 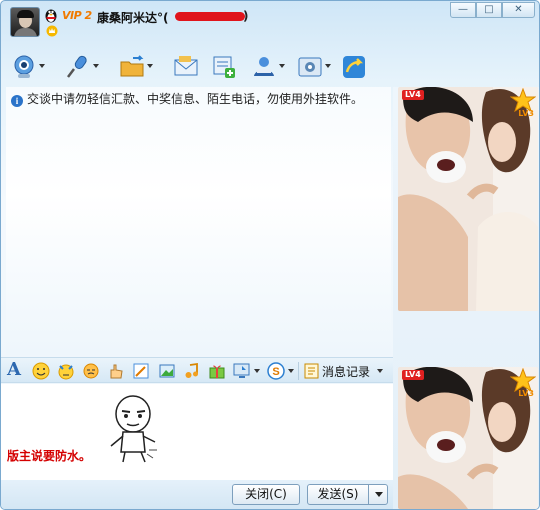 I want to click on format-toolbar: A S 消息记录, so click(x=197, y=370).